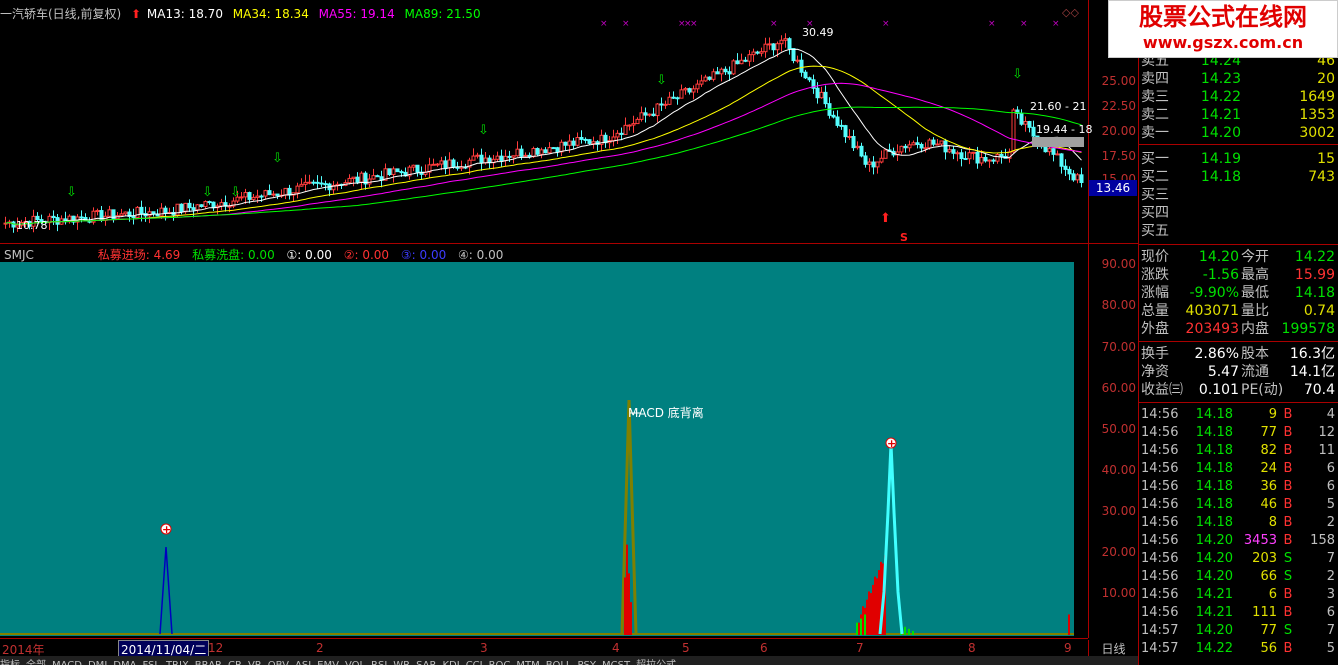 This screenshot has width=1338, height=665. I want to click on macd-divergence-label: MACD 底背离, so click(666, 413).